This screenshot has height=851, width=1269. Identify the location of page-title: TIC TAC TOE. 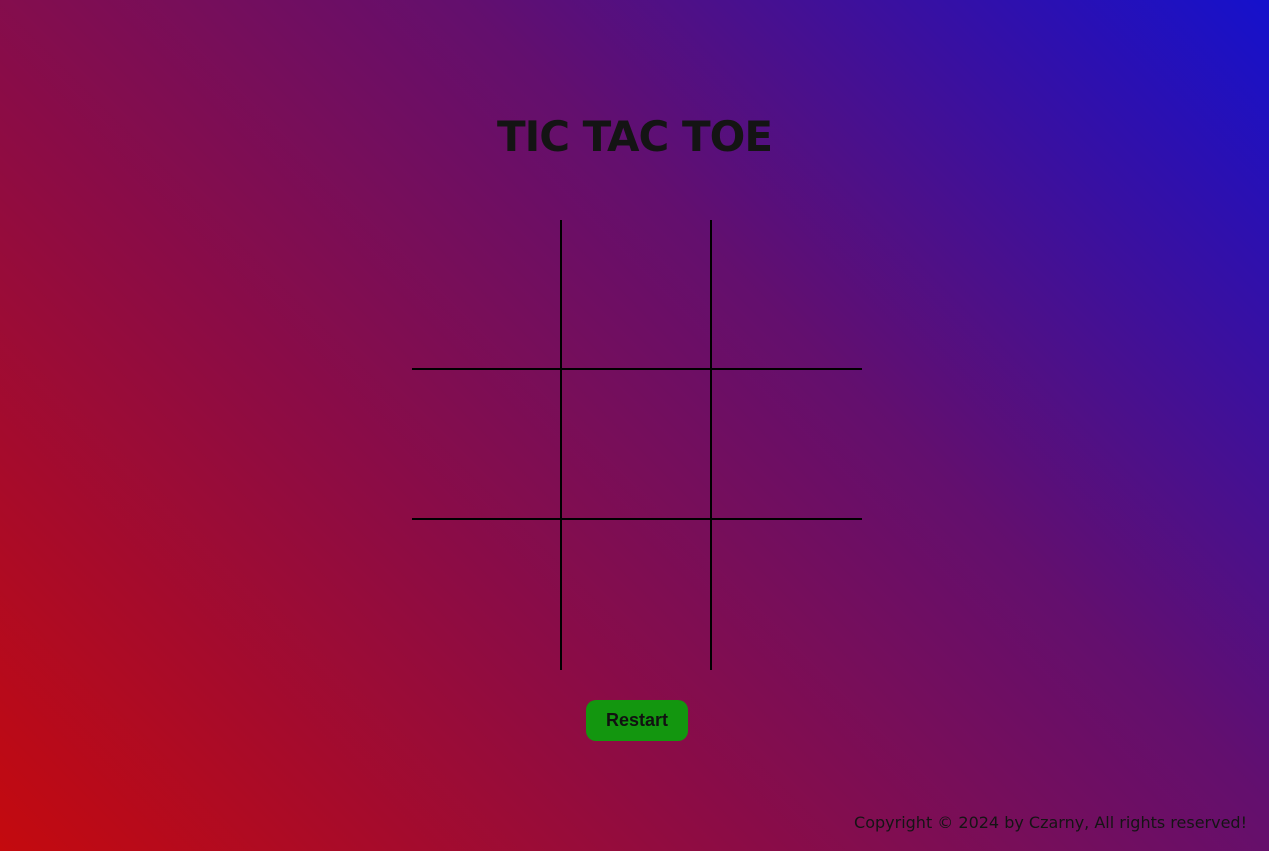
(634, 136).